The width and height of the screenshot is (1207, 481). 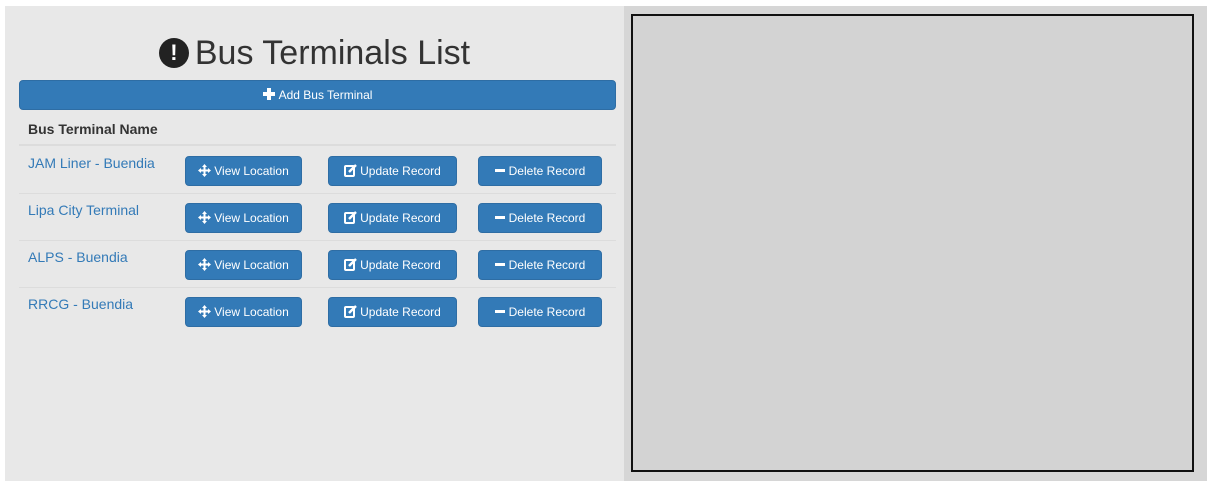 I want to click on terminal-name-link: RRCG - Buendia, so click(x=80, y=304).